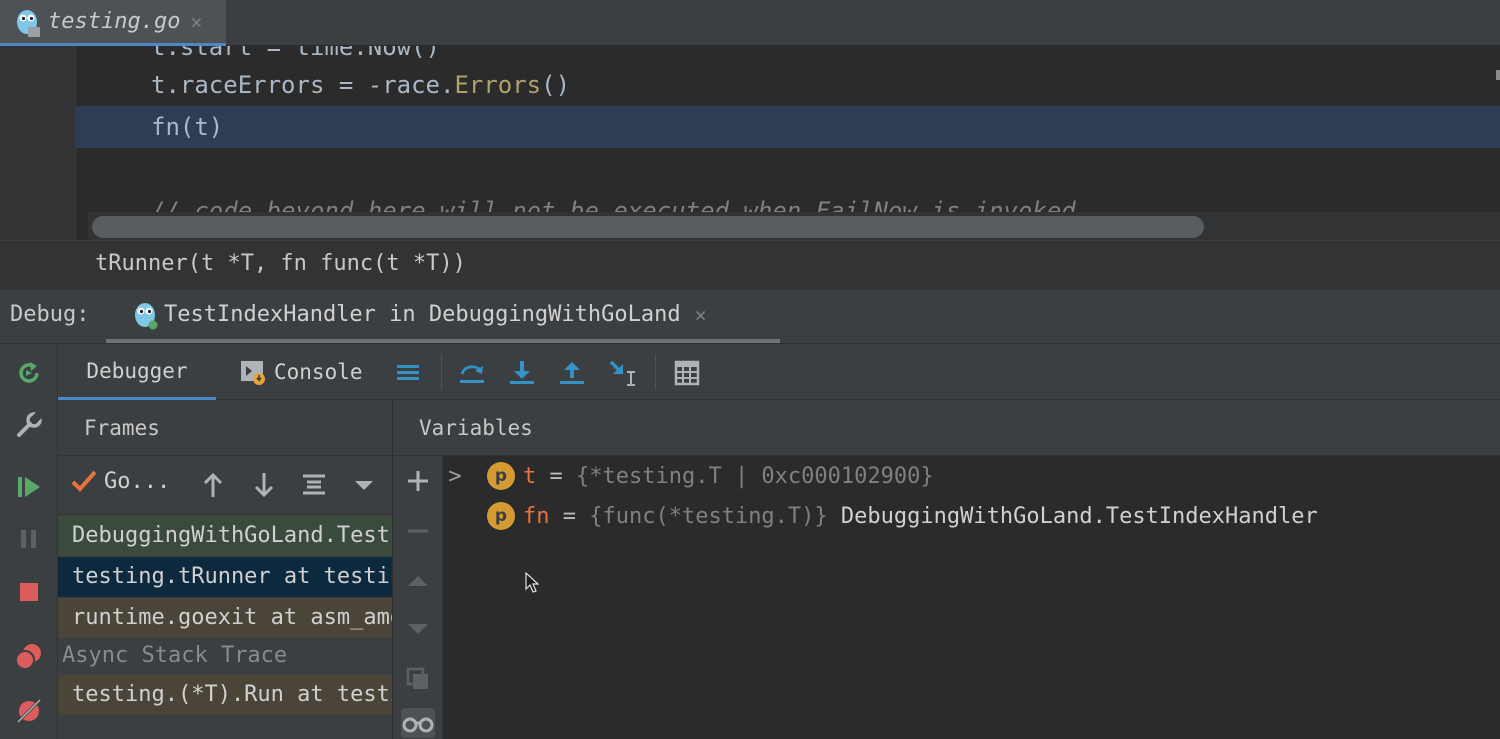 The height and width of the screenshot is (739, 1500). Describe the element at coordinates (472, 373) in the screenshot. I see `step-over-icon` at that location.